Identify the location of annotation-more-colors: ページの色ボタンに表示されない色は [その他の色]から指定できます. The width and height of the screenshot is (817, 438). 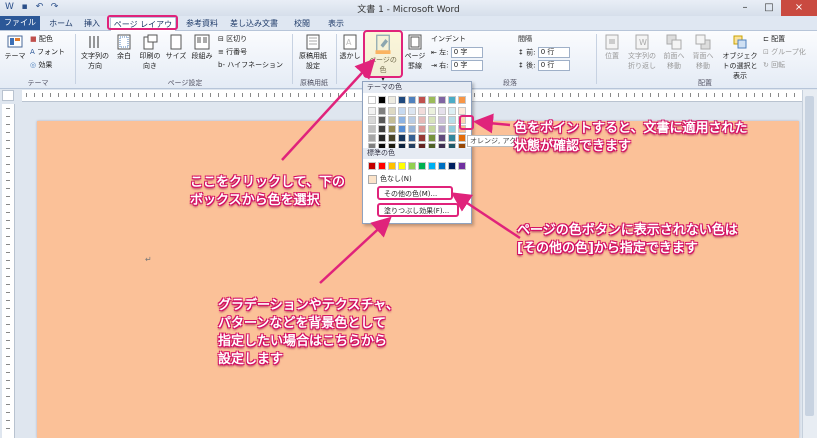
(627, 239).